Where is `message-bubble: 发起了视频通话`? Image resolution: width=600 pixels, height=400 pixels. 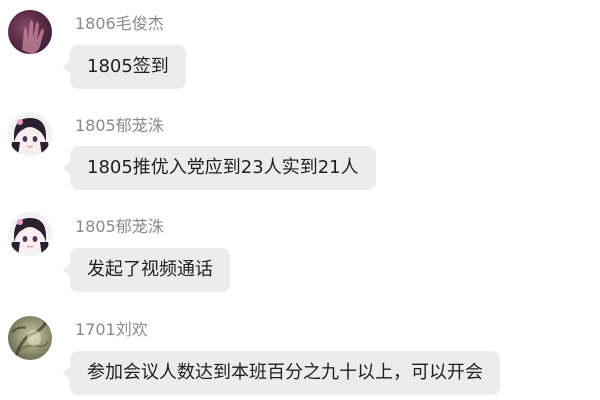 message-bubble: 发起了视频通话 is located at coordinates (146, 270).